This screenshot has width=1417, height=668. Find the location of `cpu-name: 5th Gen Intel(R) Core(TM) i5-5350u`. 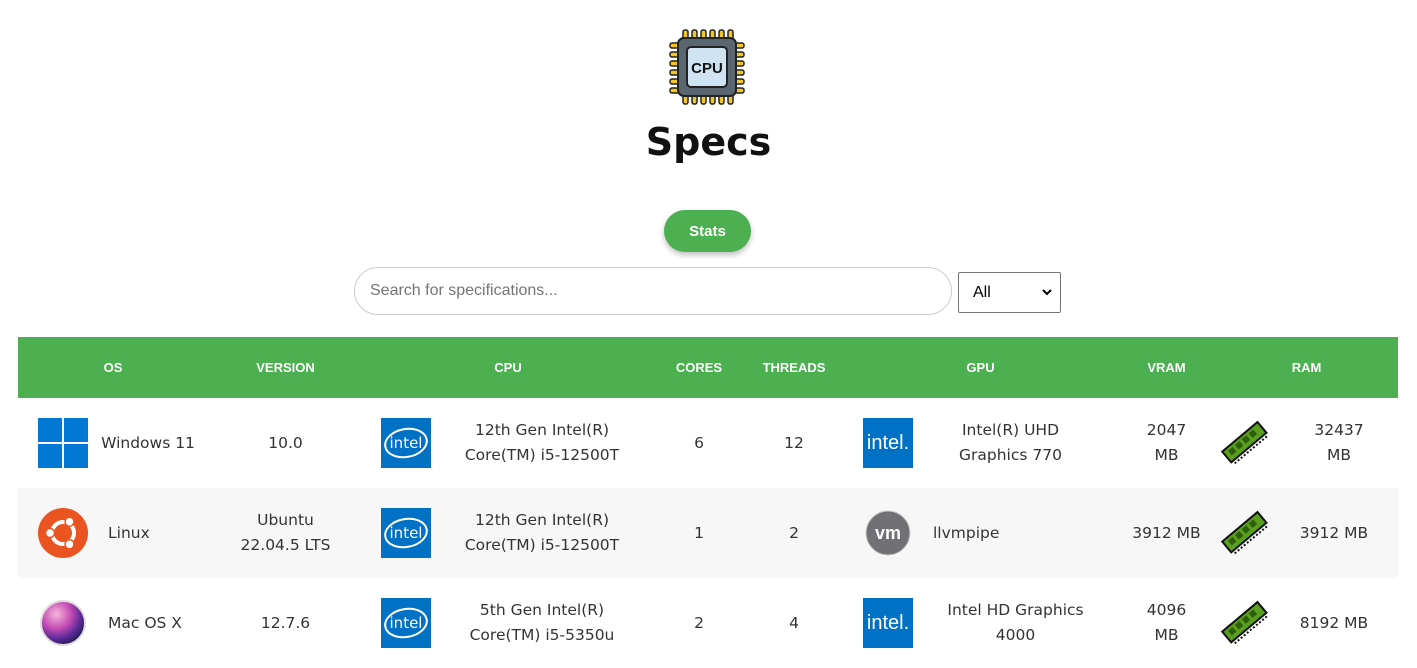

cpu-name: 5th Gen Intel(R) Core(TM) i5-5350u is located at coordinates (542, 622).